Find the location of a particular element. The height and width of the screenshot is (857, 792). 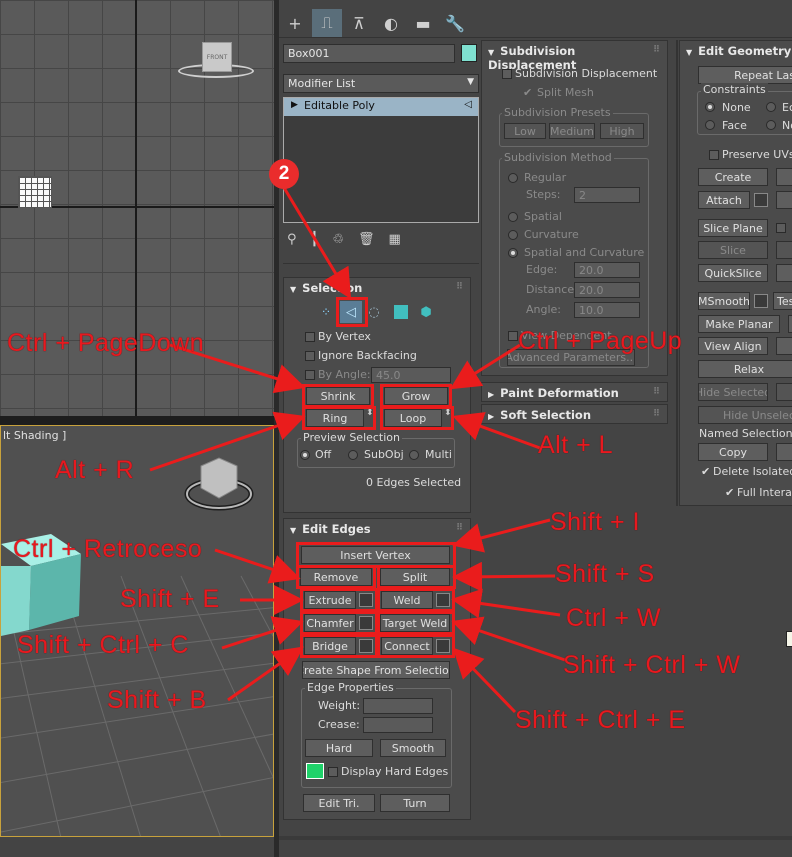

show-end-result-icon: ┃ is located at coordinates (315, 239).